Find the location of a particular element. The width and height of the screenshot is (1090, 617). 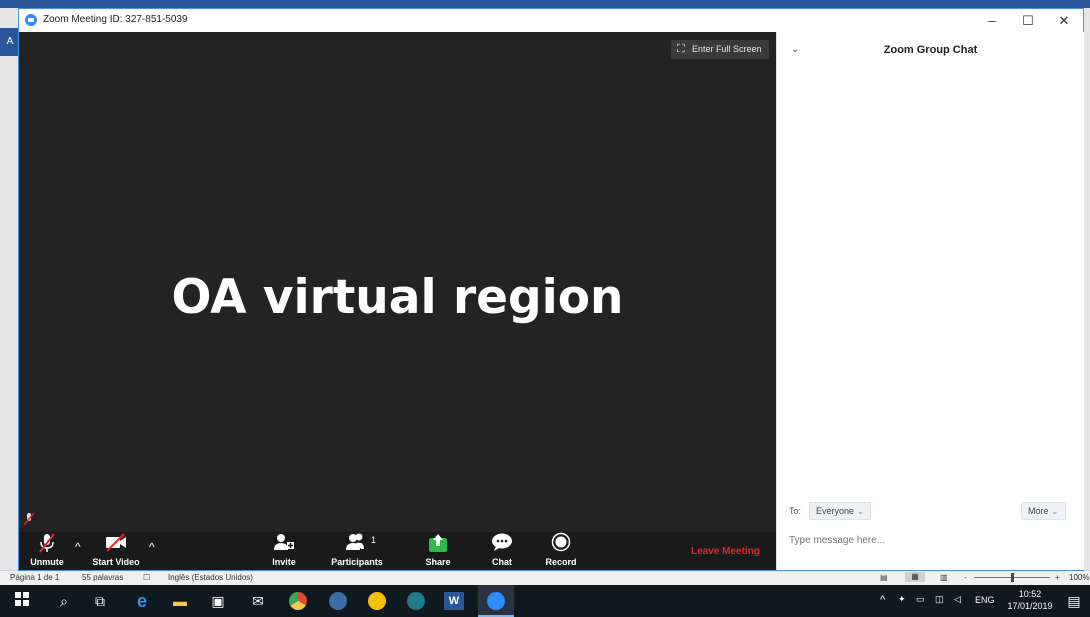

edge-browser-icon: e is located at coordinates (142, 601).